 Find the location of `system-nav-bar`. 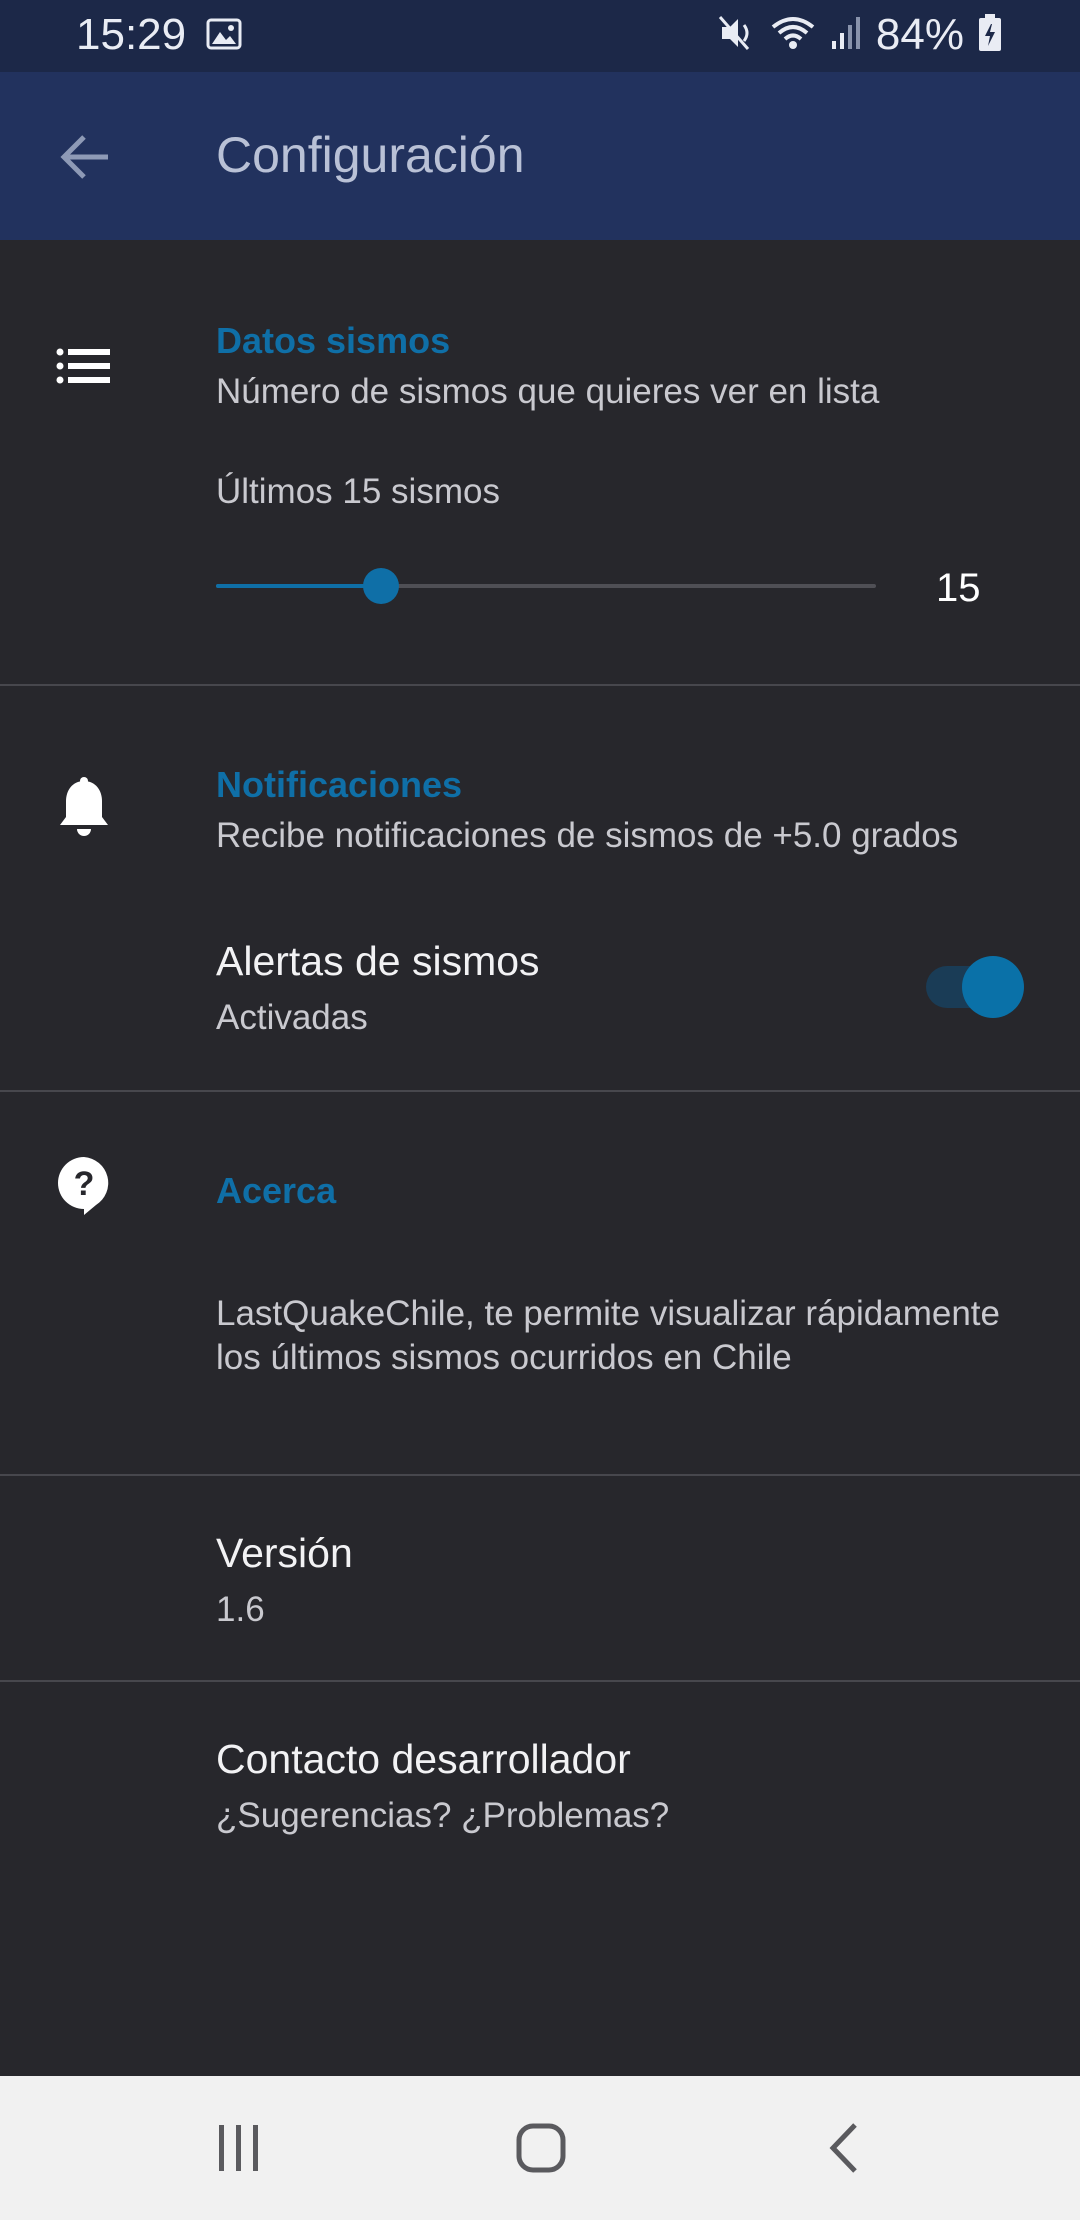

system-nav-bar is located at coordinates (540, 2148).